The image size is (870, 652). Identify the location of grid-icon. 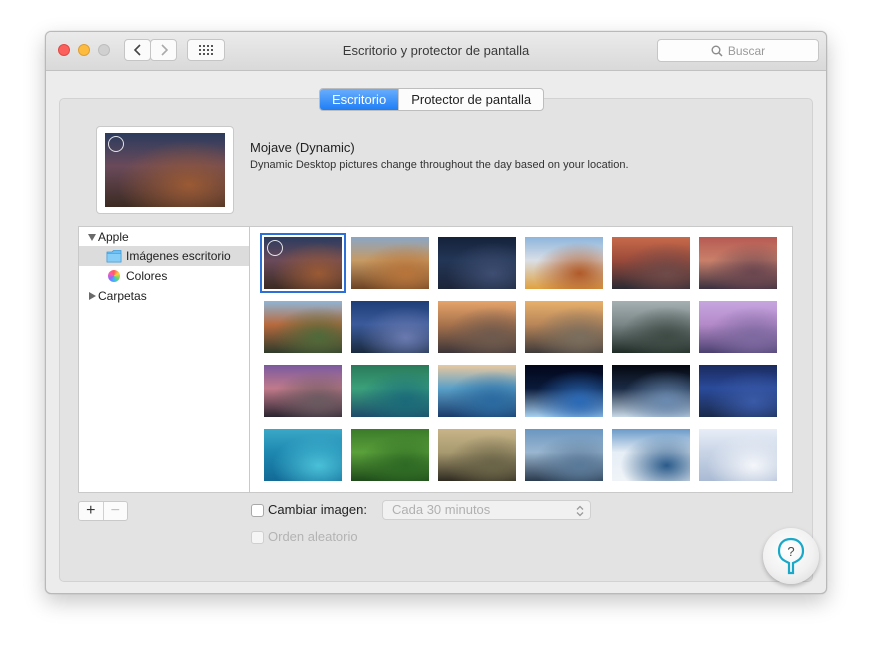
(206, 50).